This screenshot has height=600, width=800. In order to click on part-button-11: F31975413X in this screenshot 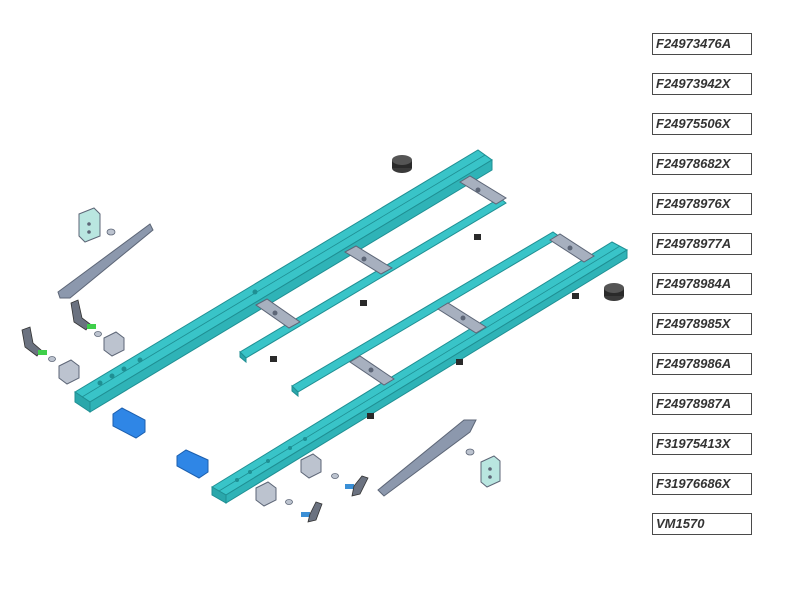, I will do `click(702, 444)`.